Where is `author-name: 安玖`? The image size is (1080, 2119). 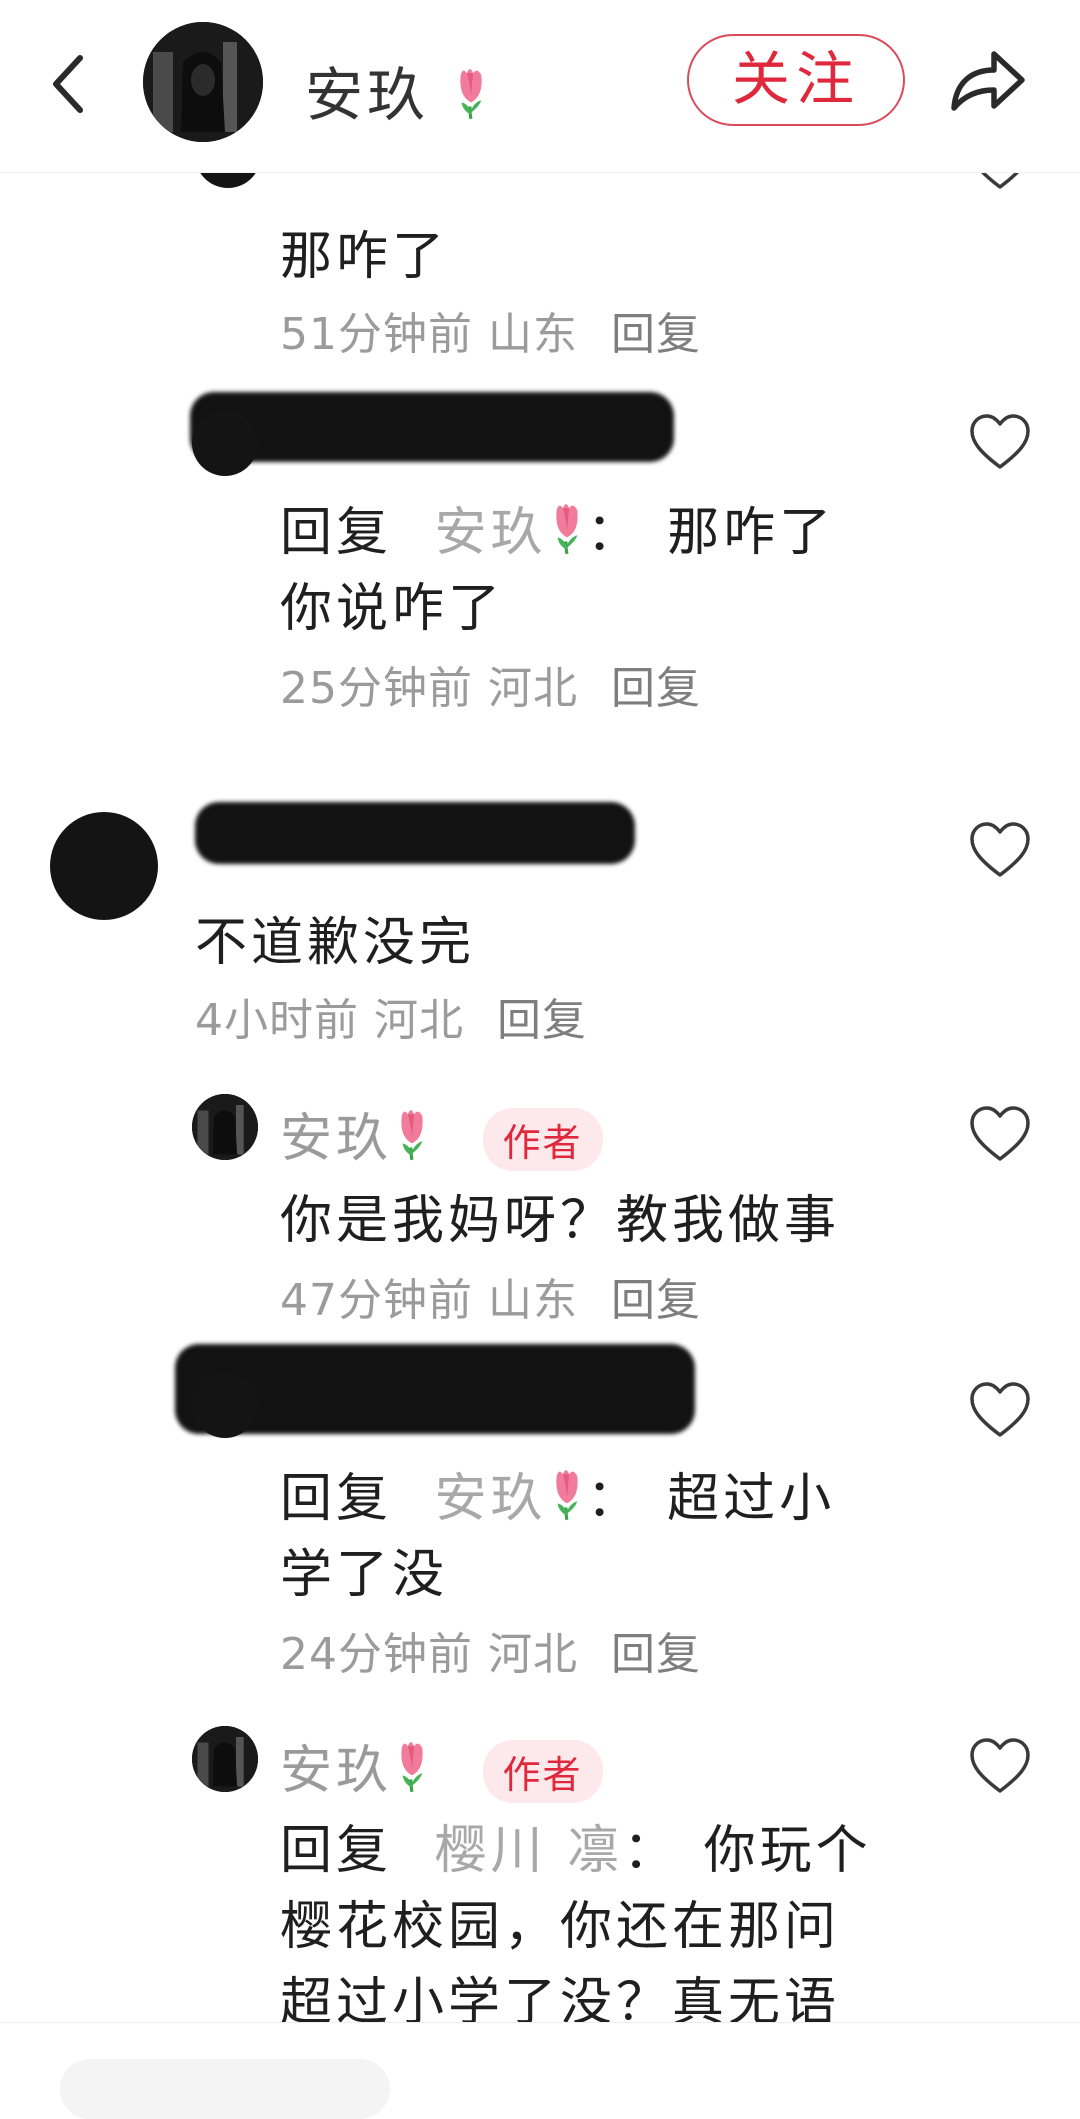
author-name: 安玖 is located at coordinates (398, 90).